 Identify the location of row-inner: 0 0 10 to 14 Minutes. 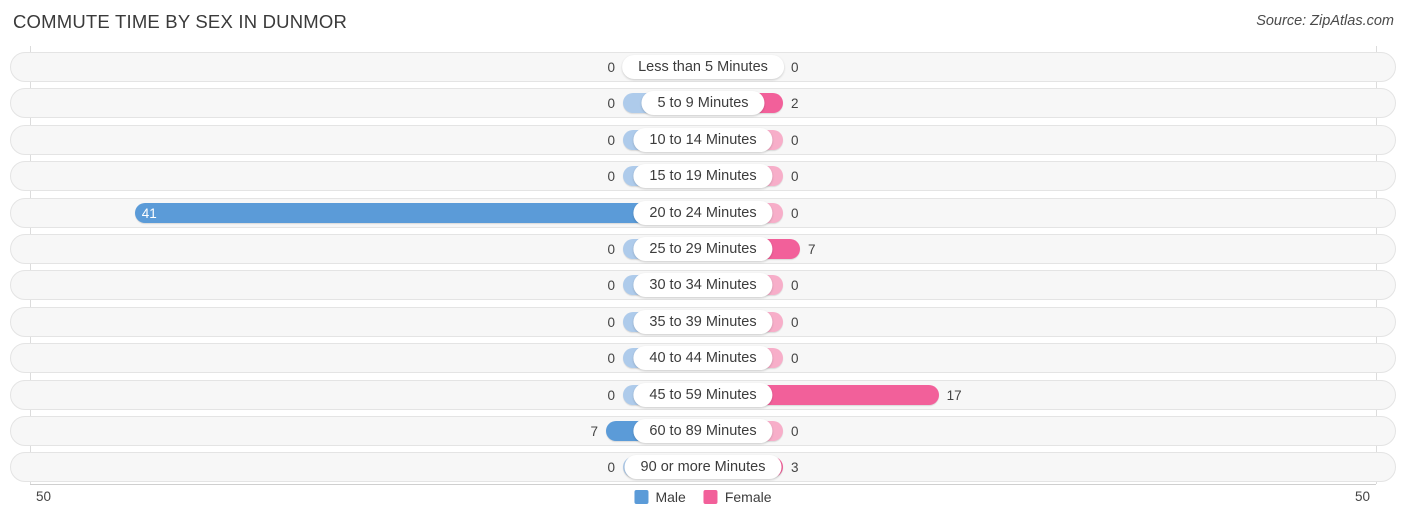
(703, 140).